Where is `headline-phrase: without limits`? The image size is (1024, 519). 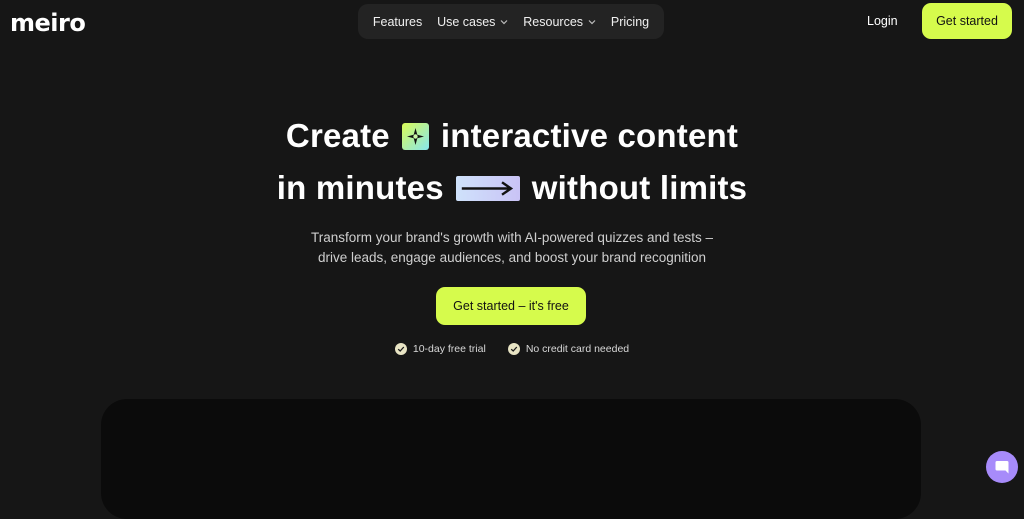 headline-phrase: without limits is located at coordinates (639, 187).